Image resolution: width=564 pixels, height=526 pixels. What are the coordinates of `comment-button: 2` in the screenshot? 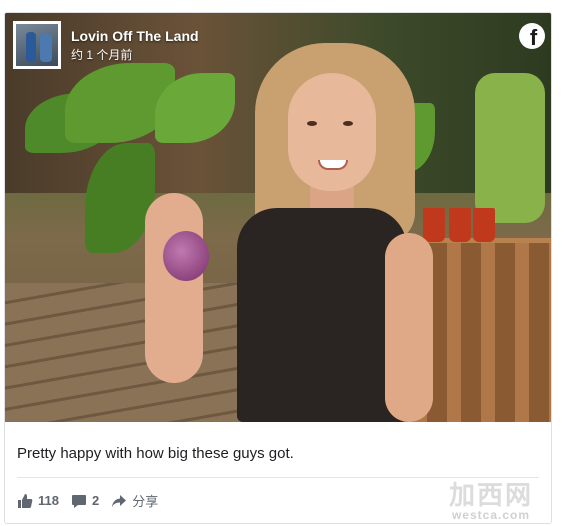 It's located at (85, 501).